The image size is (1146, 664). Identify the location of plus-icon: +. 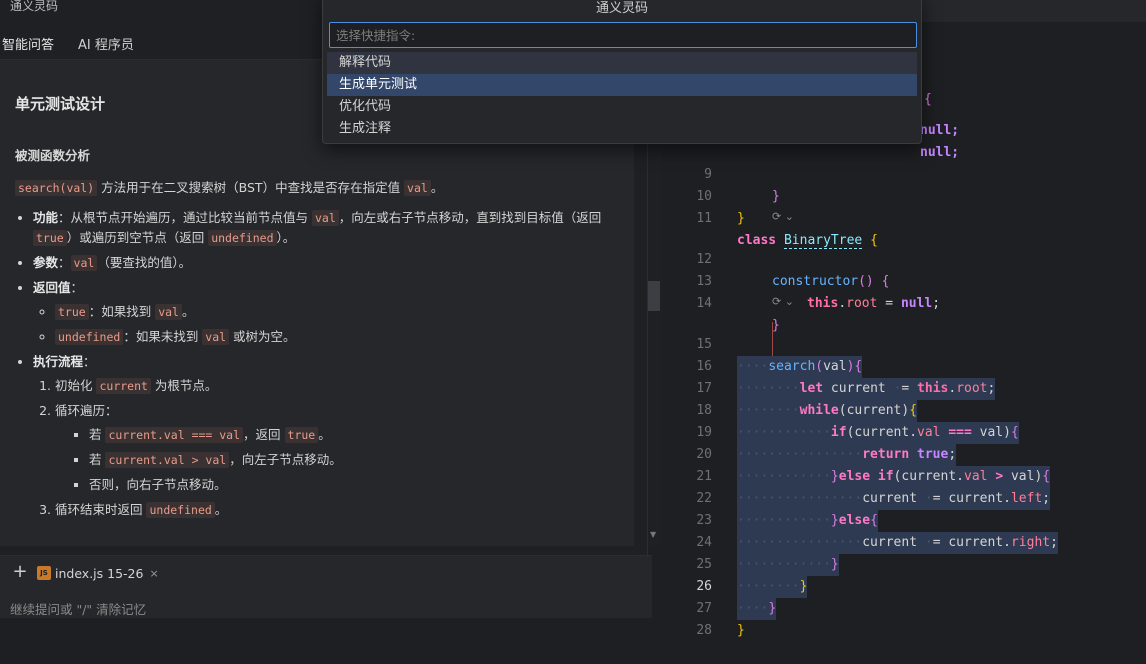
(20, 572).